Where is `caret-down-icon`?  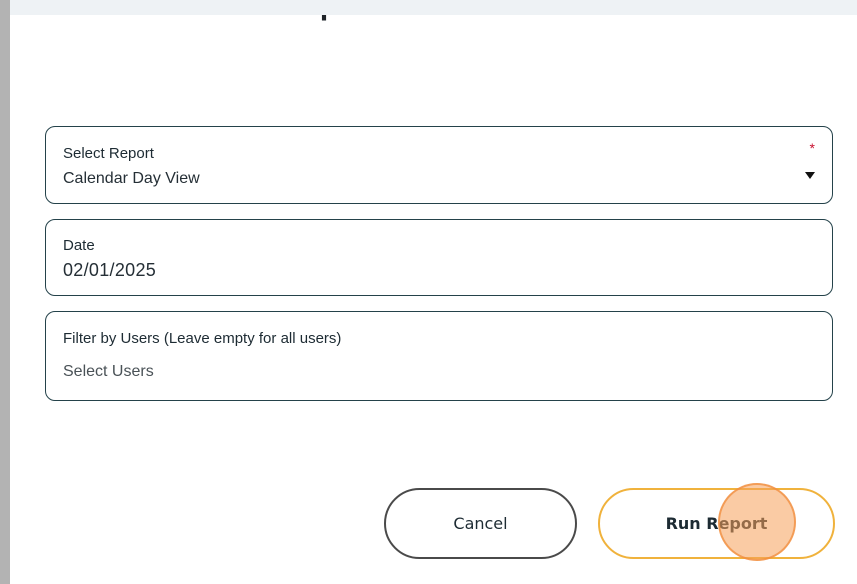 caret-down-icon is located at coordinates (810, 175).